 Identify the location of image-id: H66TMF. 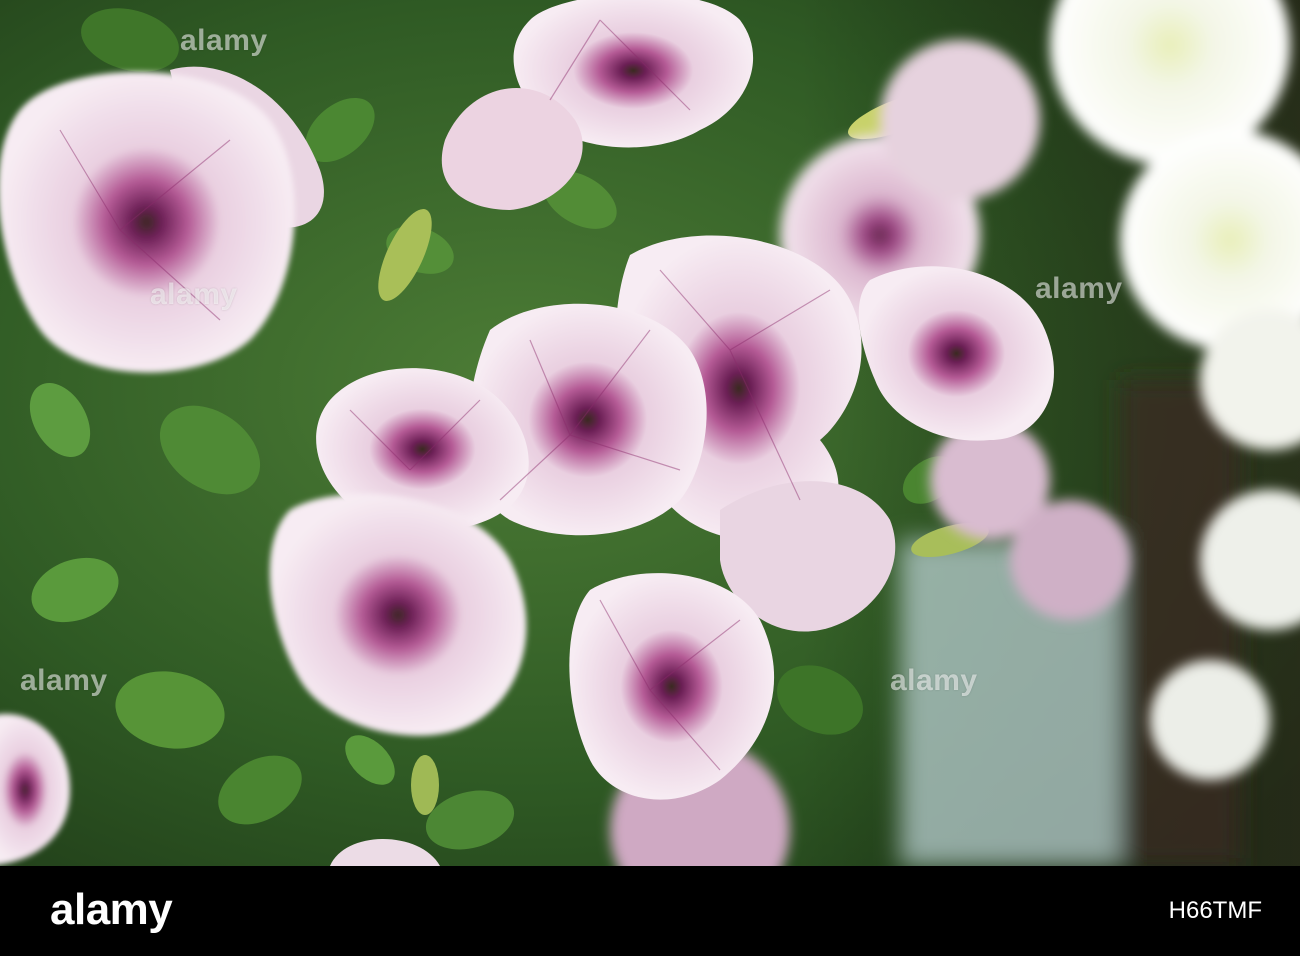
(1215, 910).